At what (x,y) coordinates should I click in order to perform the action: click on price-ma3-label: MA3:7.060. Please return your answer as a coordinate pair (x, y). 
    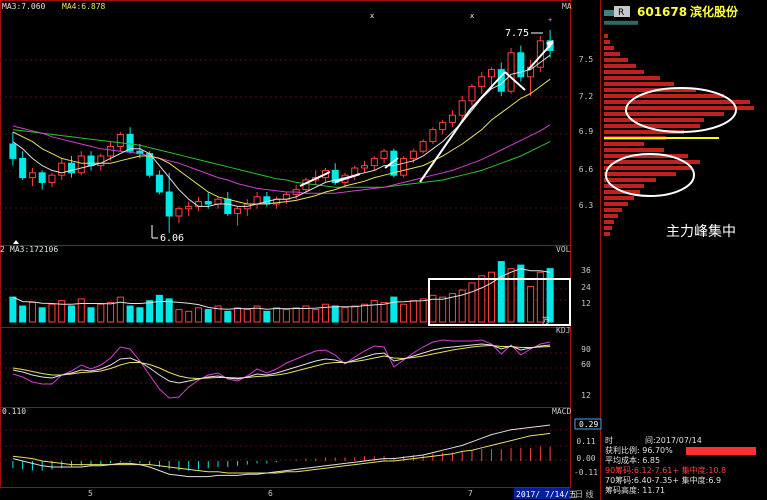
    Looking at the image, I should click on (24, 6).